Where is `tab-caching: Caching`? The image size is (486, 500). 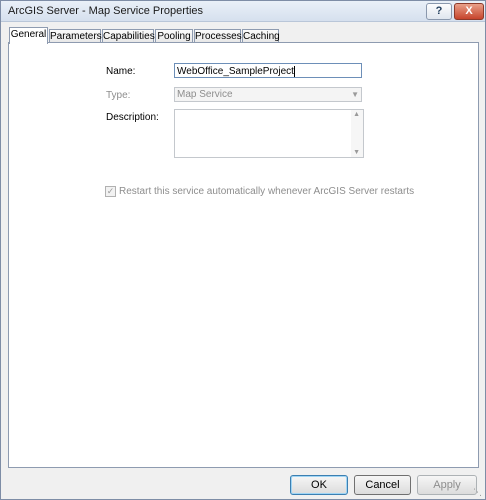
tab-caching: Caching is located at coordinates (261, 36).